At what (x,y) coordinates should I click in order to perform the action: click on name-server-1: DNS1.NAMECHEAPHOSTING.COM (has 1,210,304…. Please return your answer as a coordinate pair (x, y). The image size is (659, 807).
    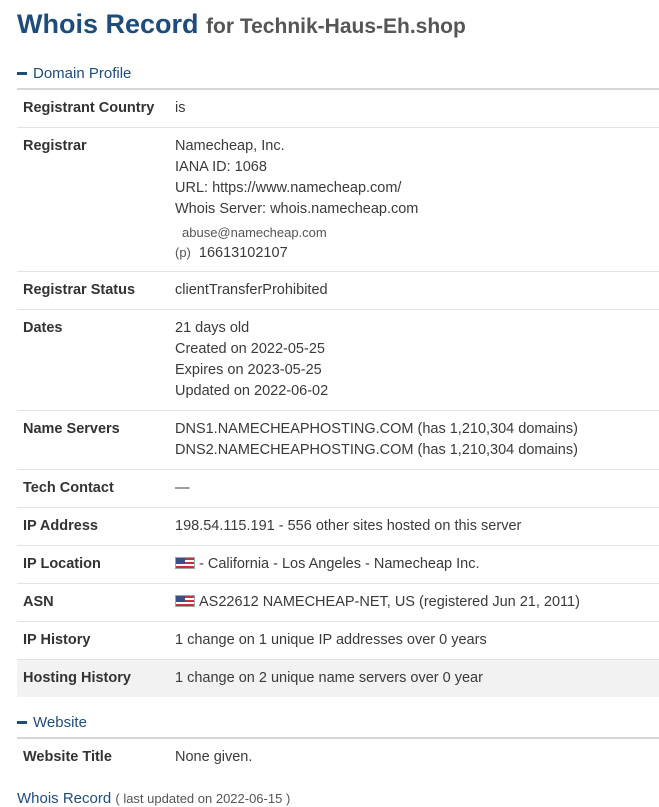
    Looking at the image, I should click on (417, 429).